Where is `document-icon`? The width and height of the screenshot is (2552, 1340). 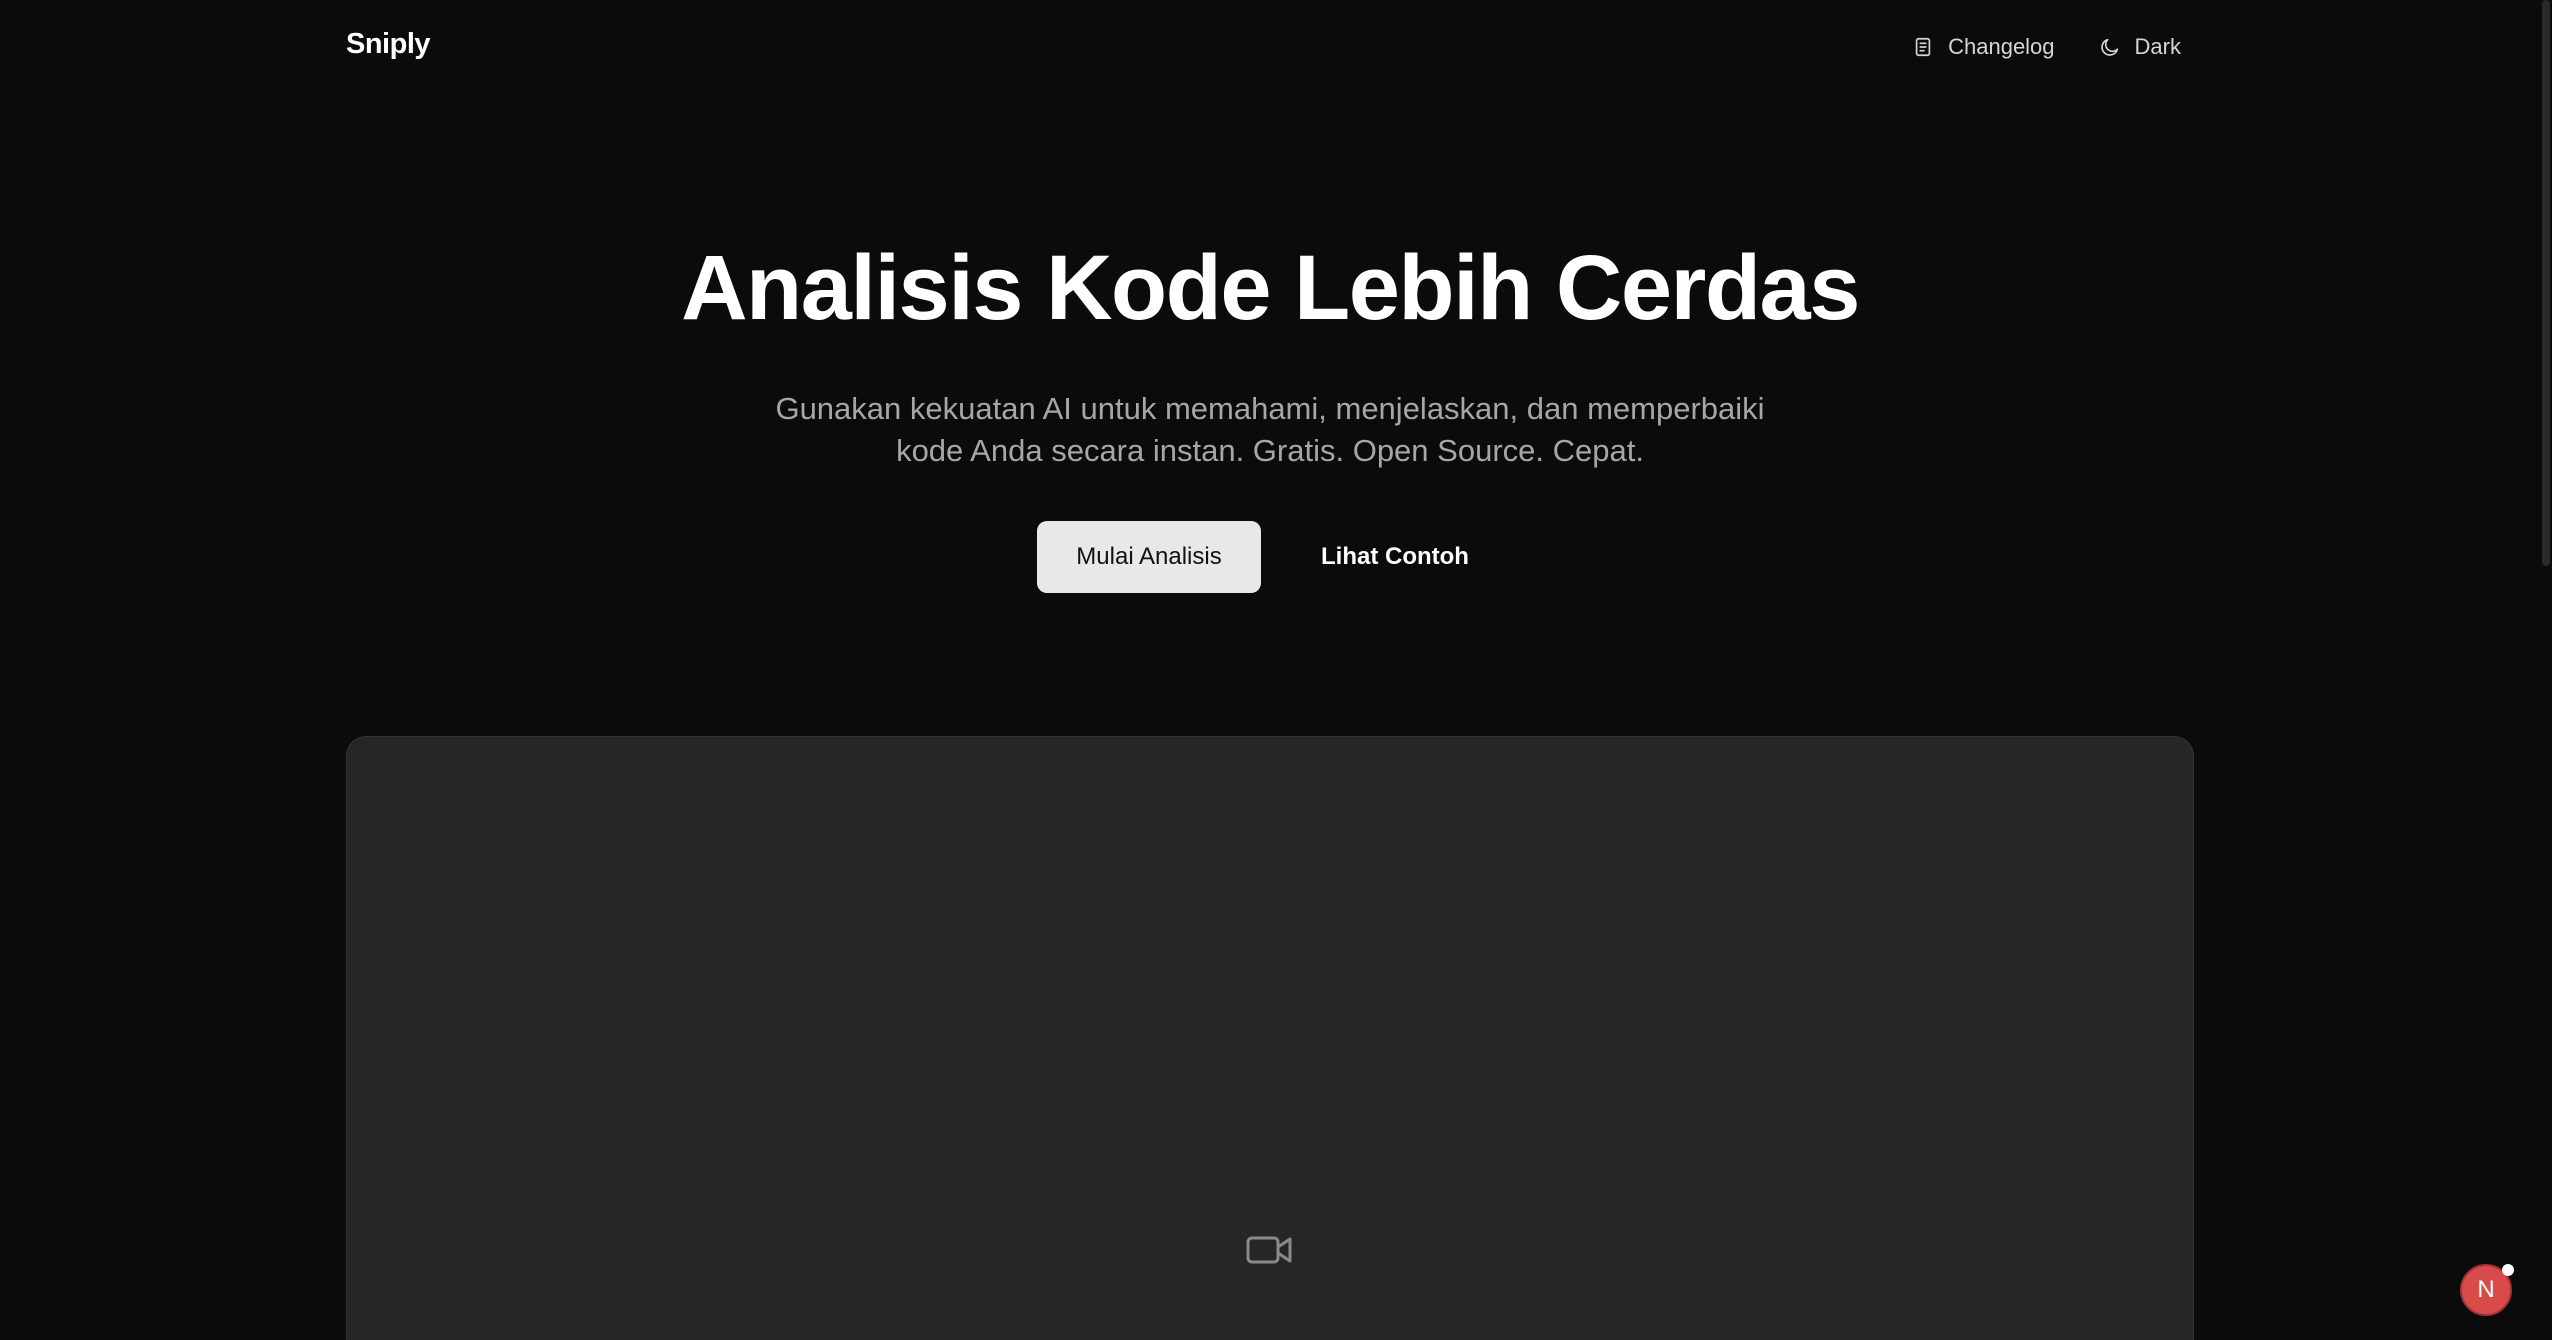
document-icon is located at coordinates (1923, 47).